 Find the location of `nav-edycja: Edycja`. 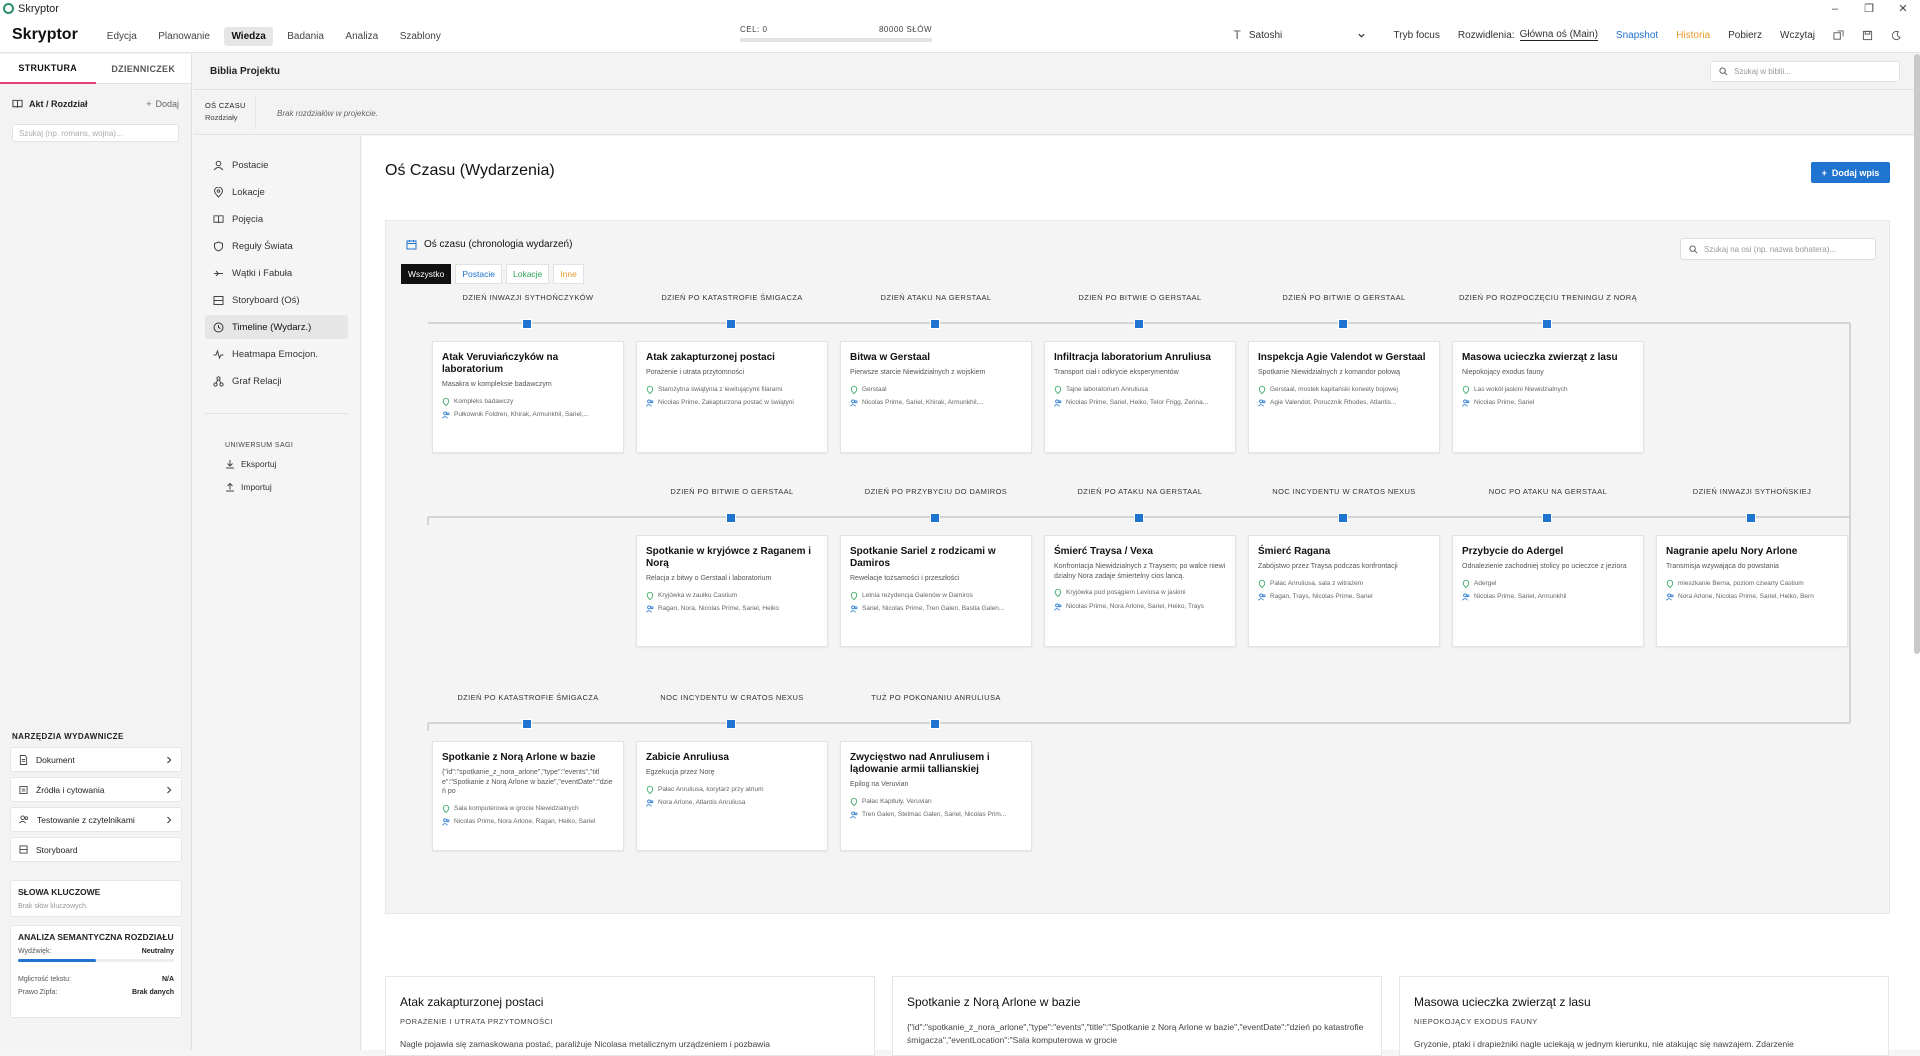

nav-edycja: Edycja is located at coordinates (122, 36).